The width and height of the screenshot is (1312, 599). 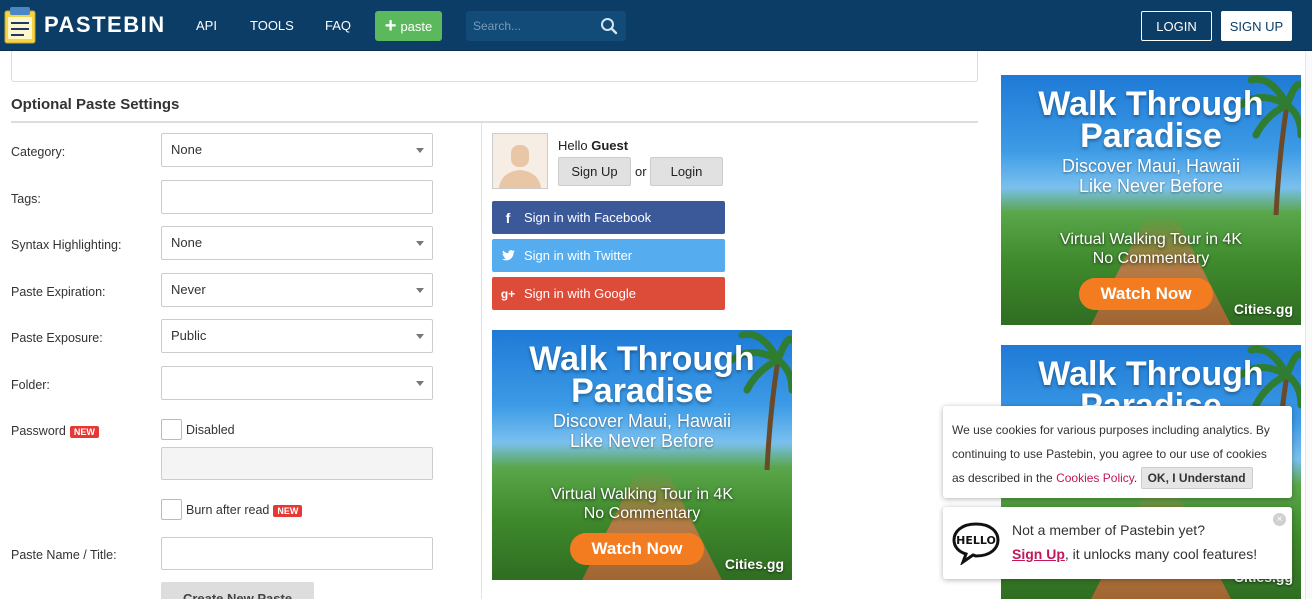 What do you see at coordinates (1279, 519) in the screenshot?
I see `close-icon: ×` at bounding box center [1279, 519].